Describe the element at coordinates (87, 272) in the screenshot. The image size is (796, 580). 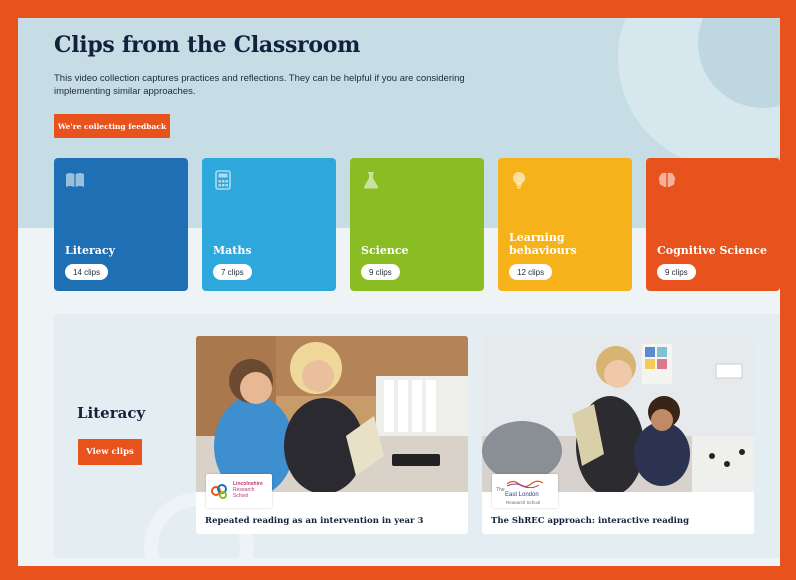
I see `clip-count-badge: 14 clips` at that location.